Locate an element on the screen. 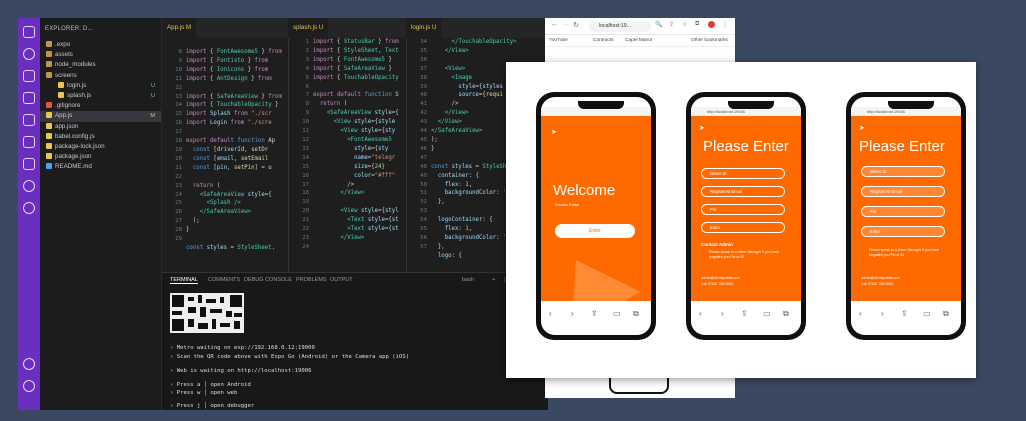  extensions-icon is located at coordinates (29, 120).